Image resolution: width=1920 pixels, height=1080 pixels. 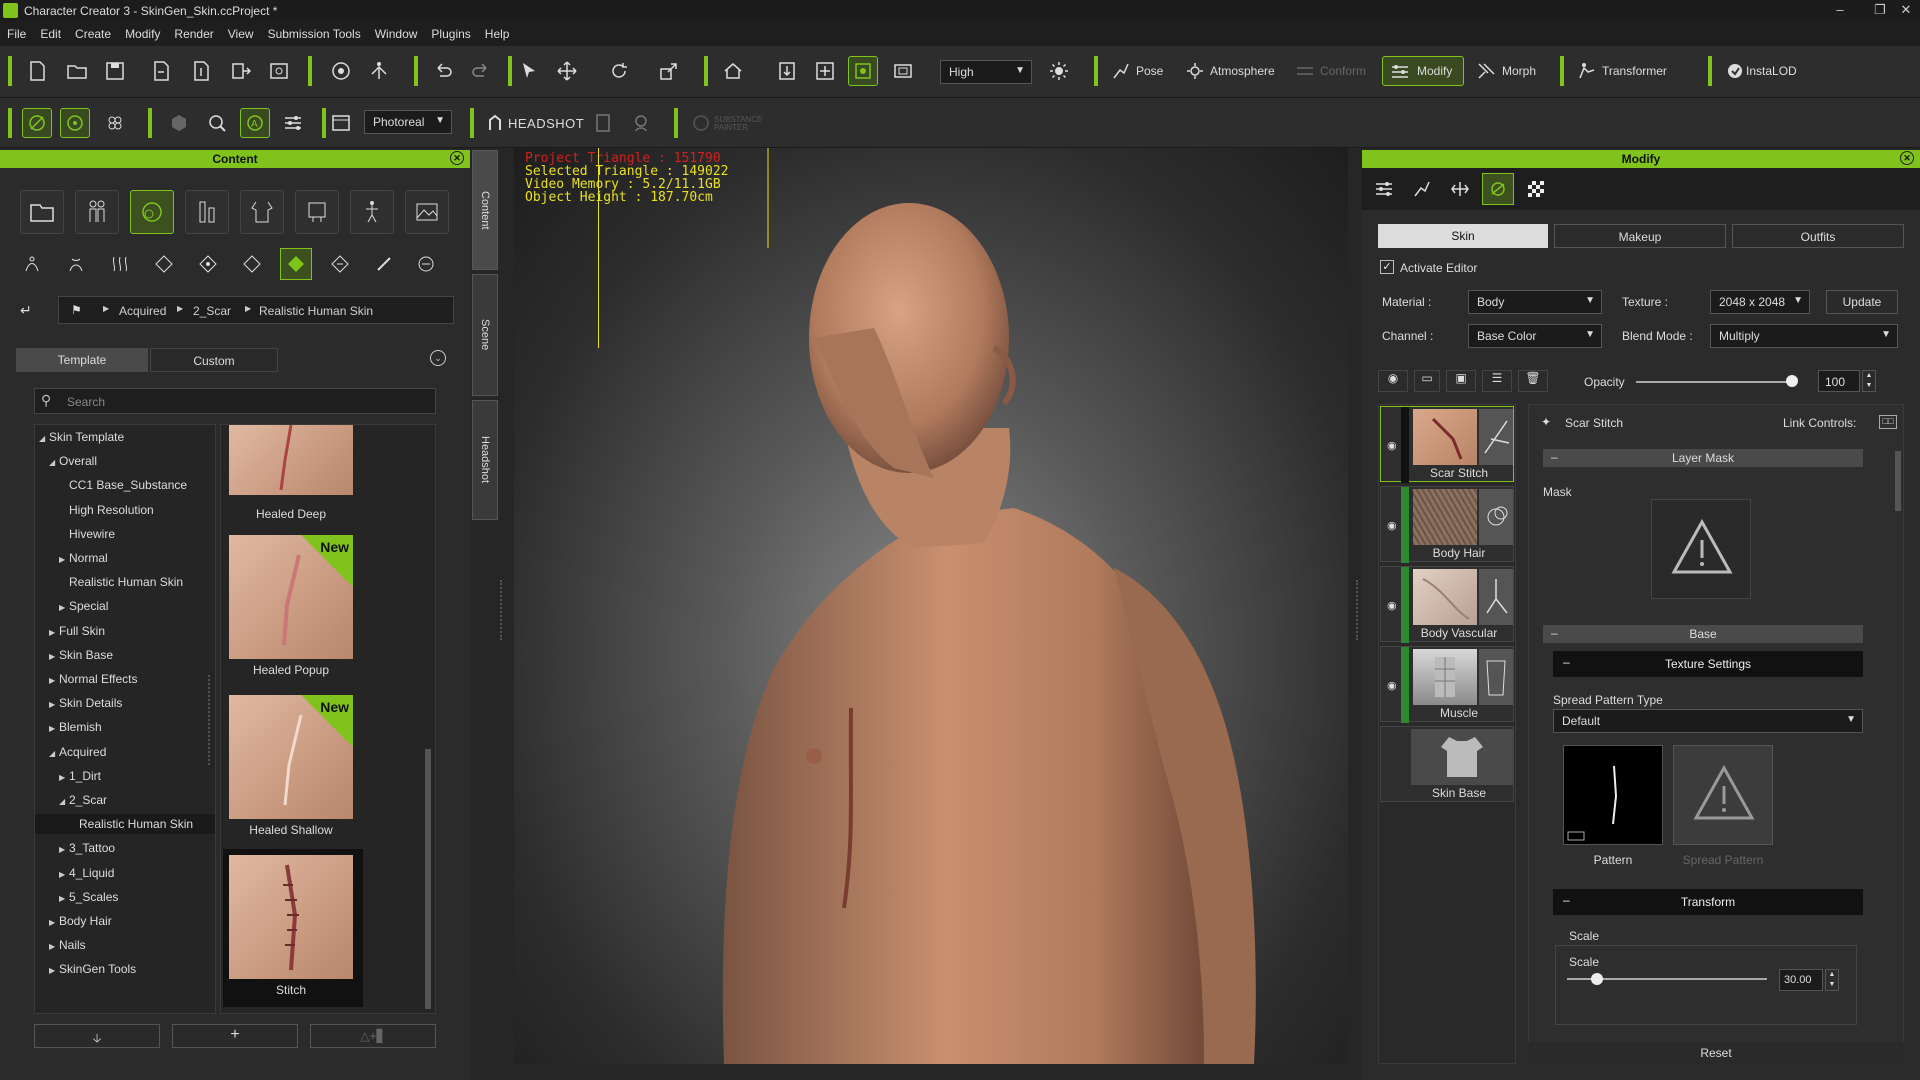 I want to click on side-tab-scene: Scene, so click(x=485, y=335).